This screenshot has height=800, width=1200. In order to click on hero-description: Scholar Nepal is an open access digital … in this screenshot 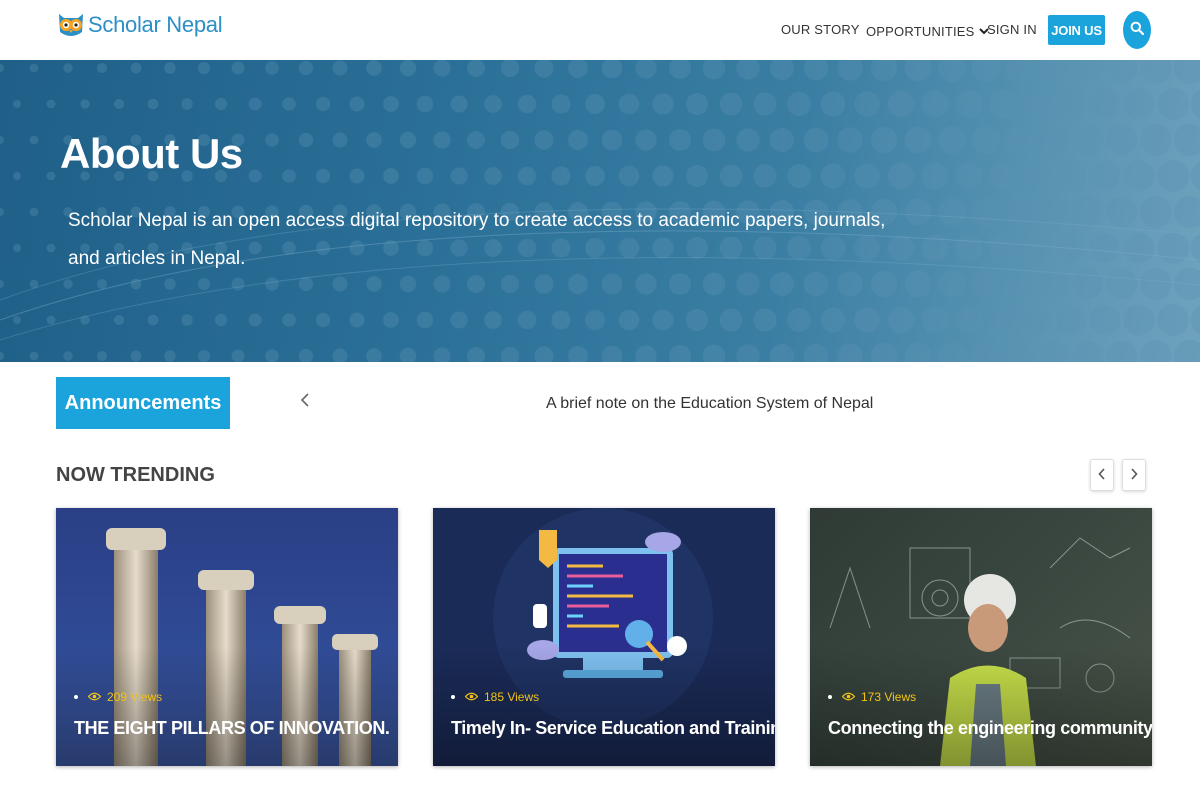, I will do `click(477, 239)`.